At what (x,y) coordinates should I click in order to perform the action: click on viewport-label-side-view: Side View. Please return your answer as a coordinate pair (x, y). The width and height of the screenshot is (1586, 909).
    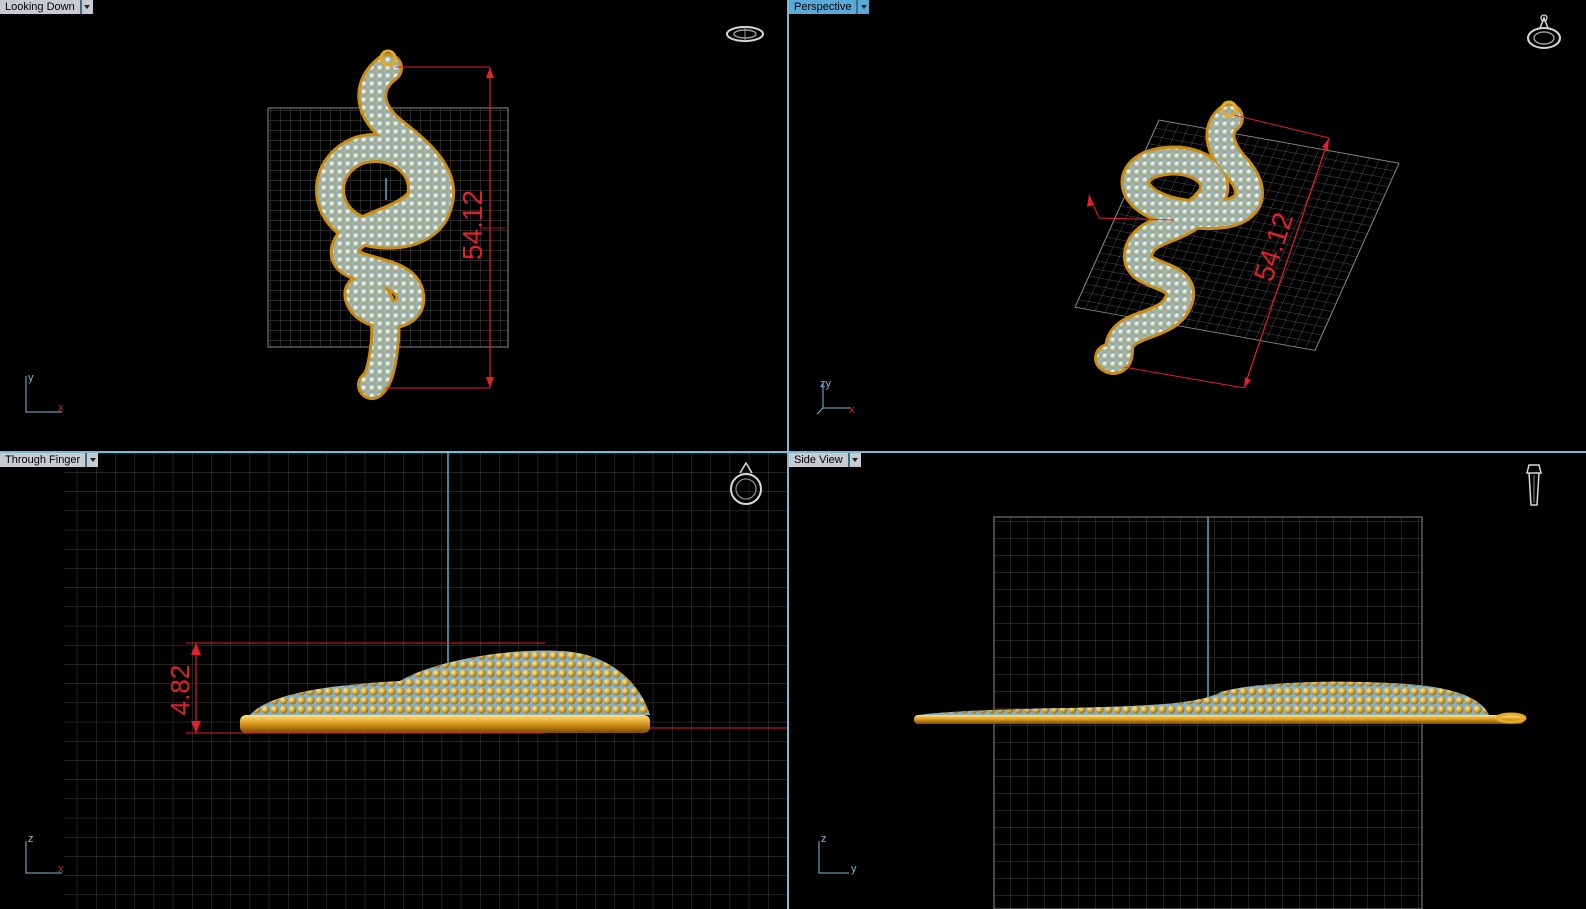
    Looking at the image, I should click on (825, 460).